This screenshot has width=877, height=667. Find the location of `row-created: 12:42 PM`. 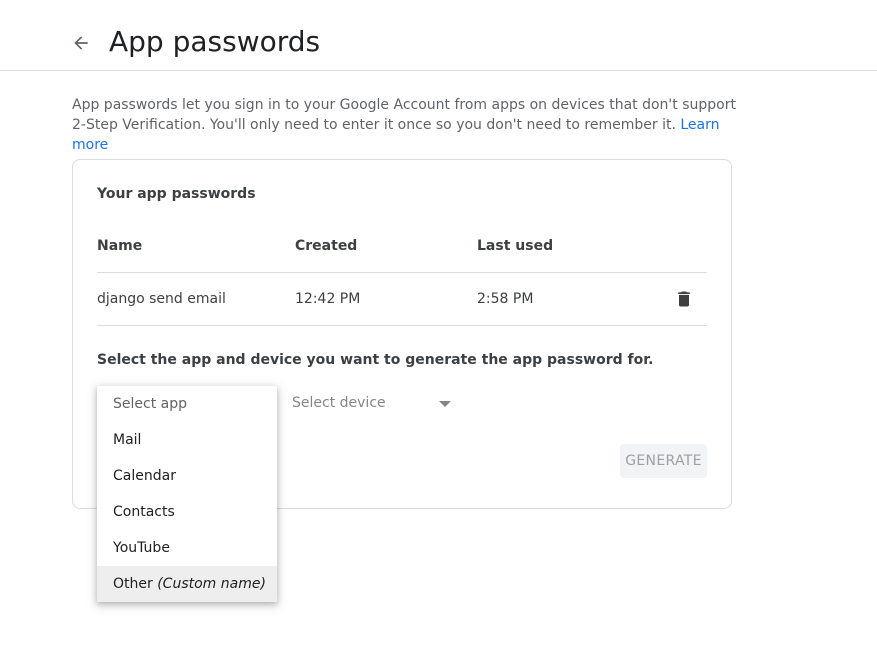

row-created: 12:42 PM is located at coordinates (328, 299).